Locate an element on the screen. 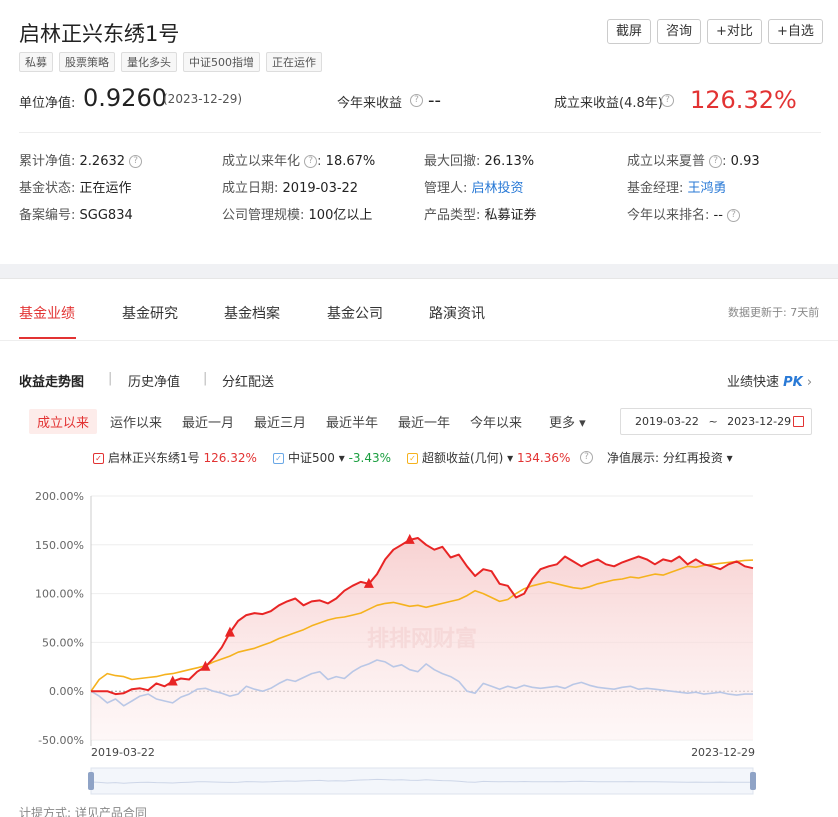 Image resolution: width=838 pixels, height=817 pixels. compare-button: +对比 is located at coordinates (734, 31).